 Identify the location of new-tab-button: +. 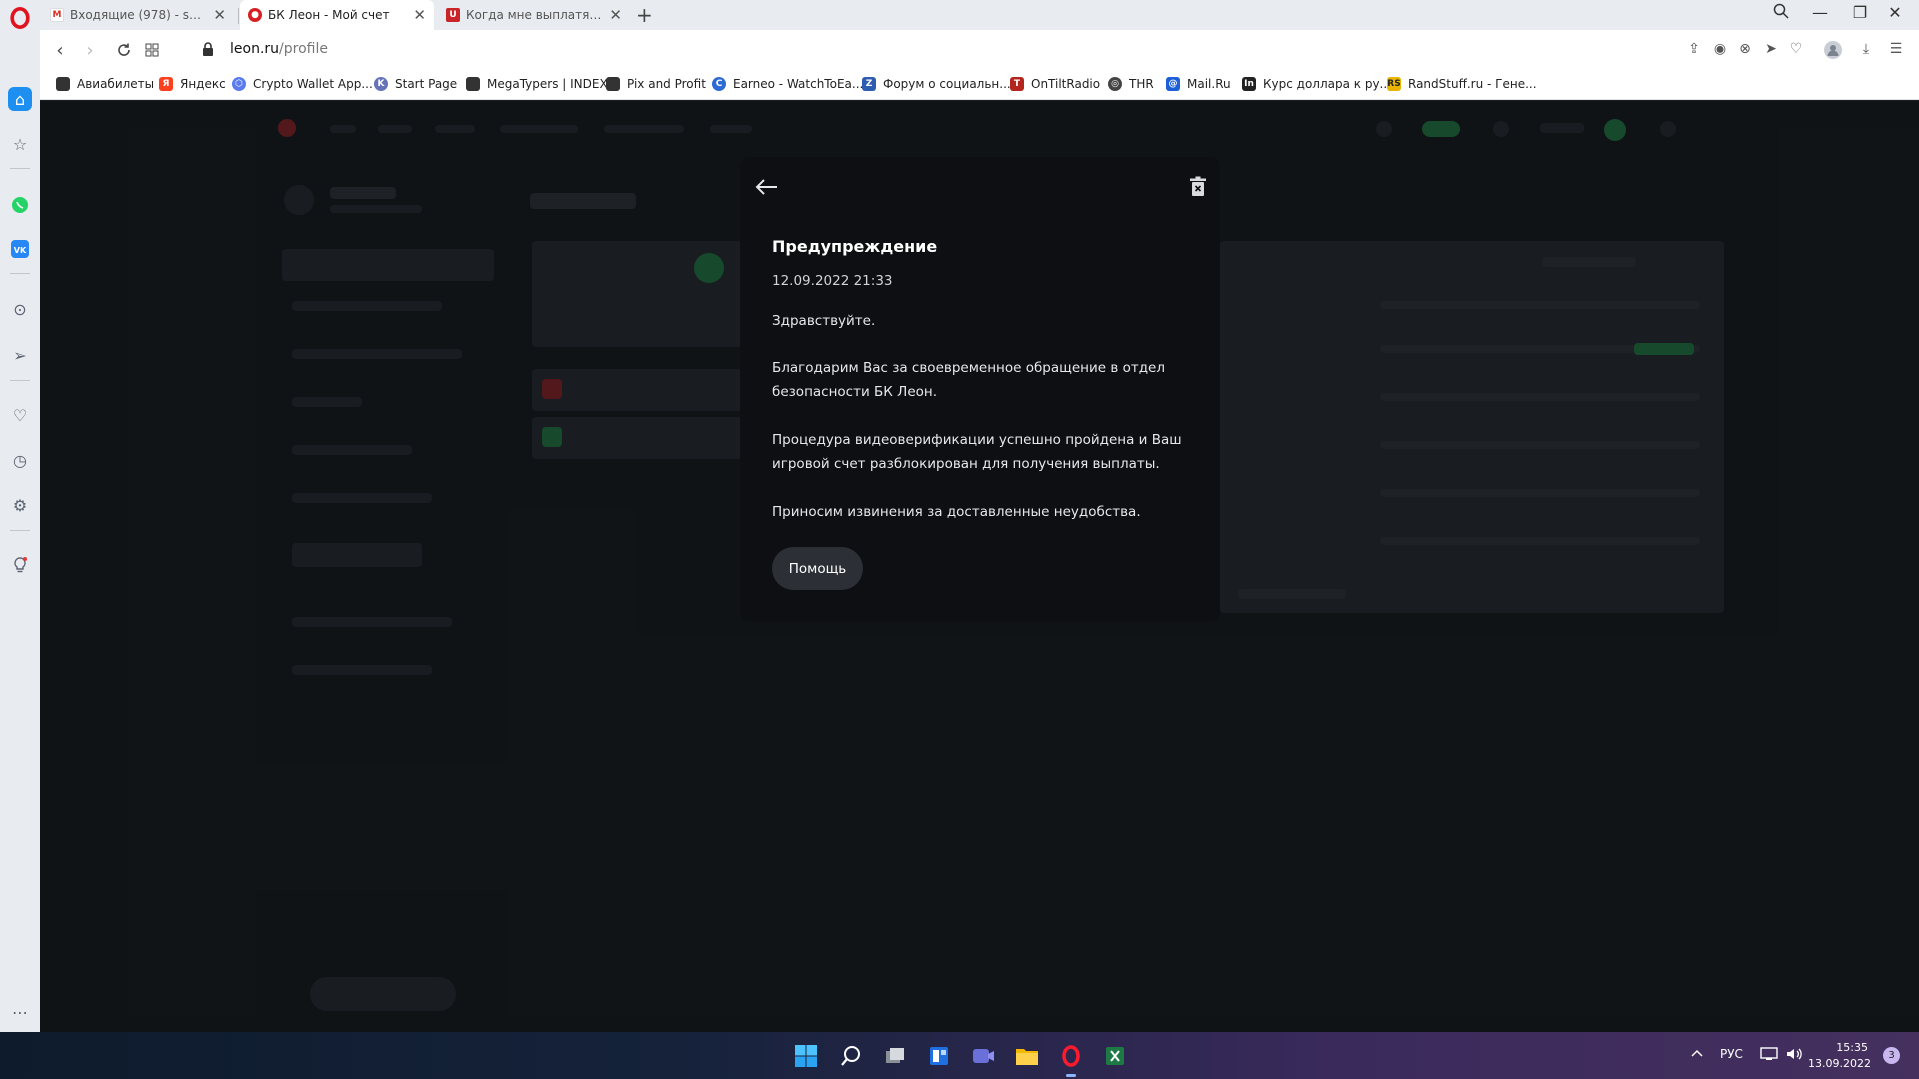
(644, 15).